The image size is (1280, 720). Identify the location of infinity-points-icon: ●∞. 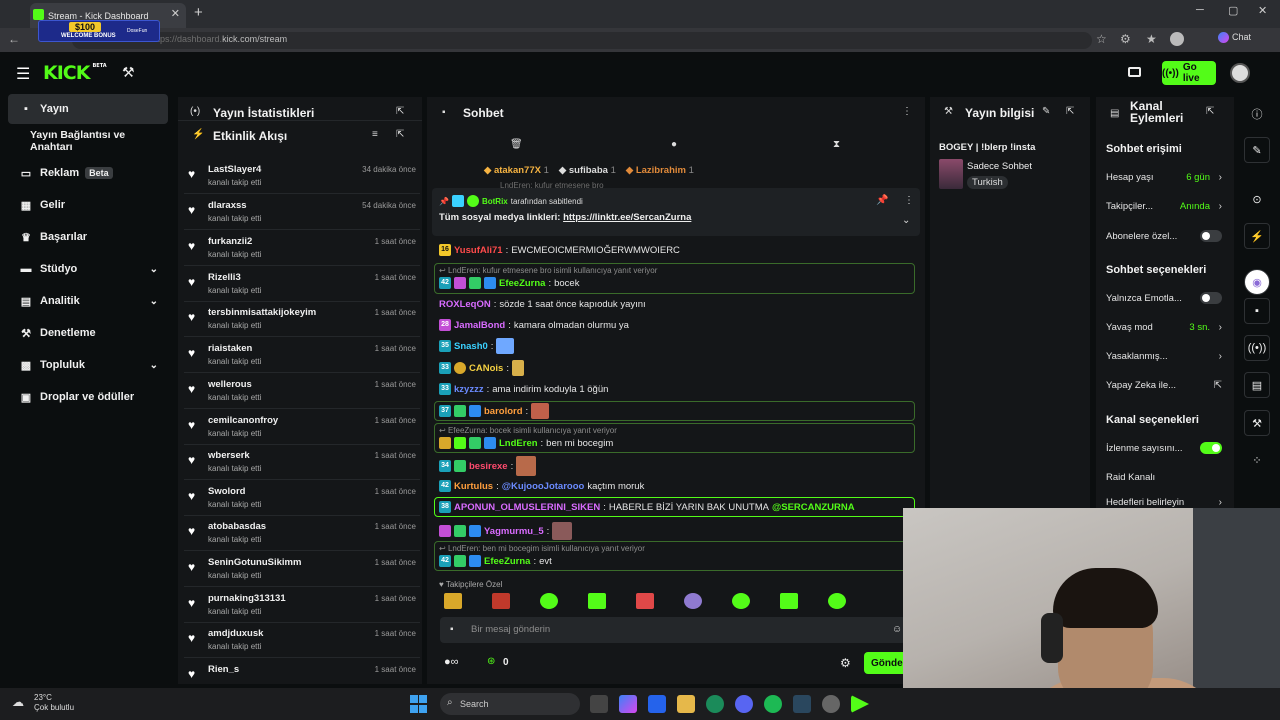
(451, 662).